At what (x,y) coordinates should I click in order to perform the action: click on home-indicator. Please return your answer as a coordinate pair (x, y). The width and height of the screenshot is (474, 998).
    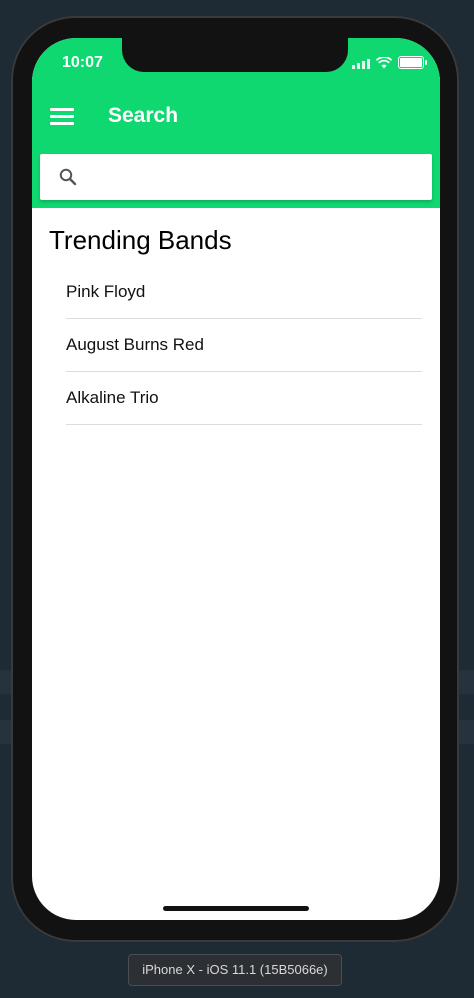
    Looking at the image, I should click on (236, 908).